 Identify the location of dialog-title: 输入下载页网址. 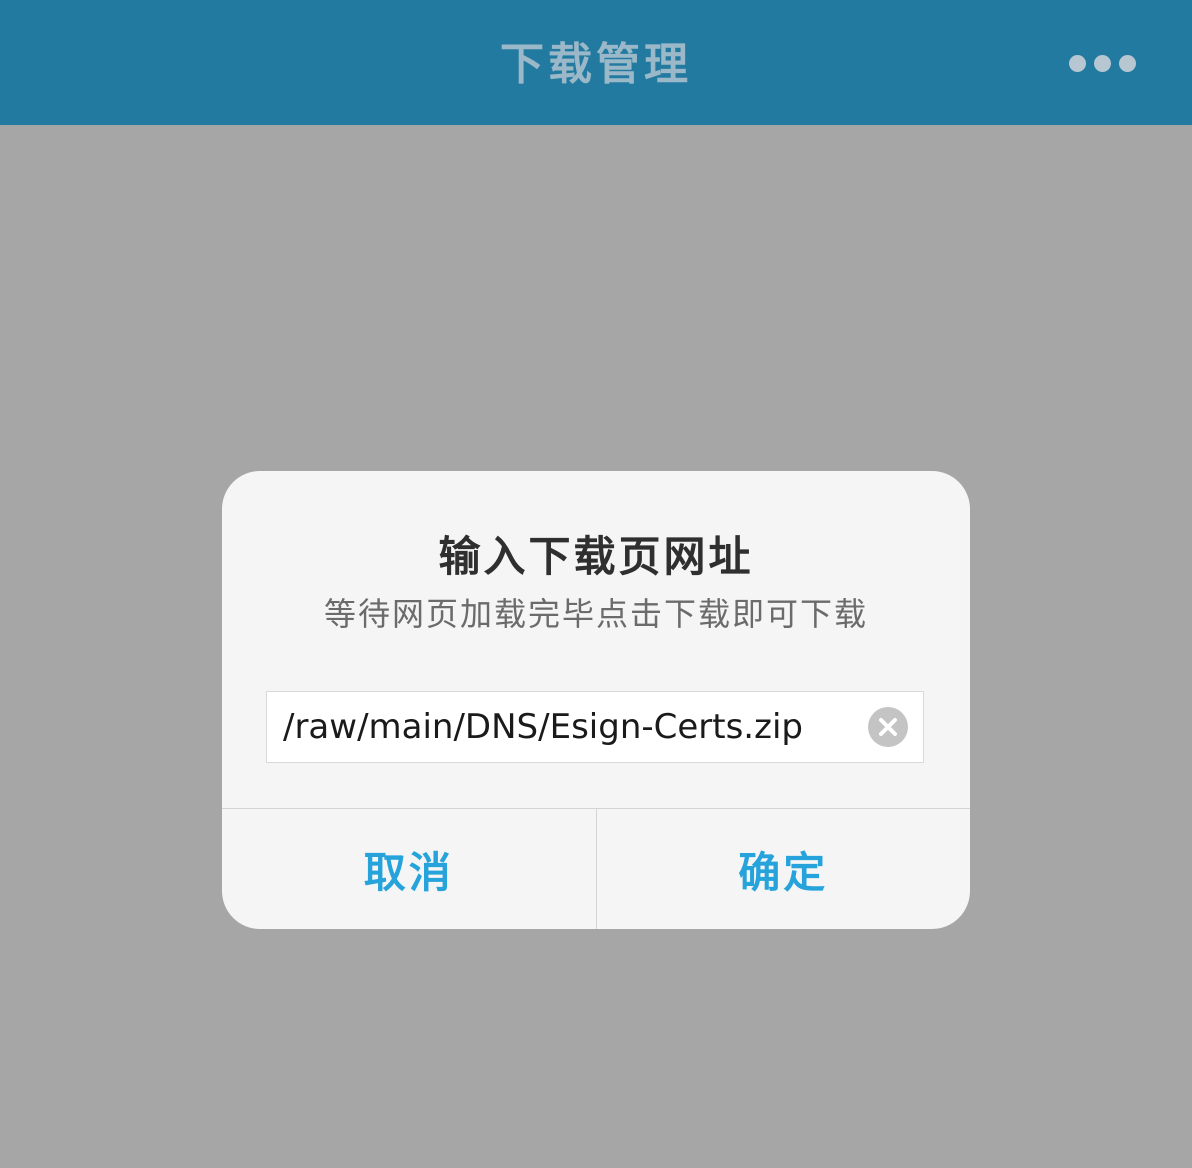
(596, 556).